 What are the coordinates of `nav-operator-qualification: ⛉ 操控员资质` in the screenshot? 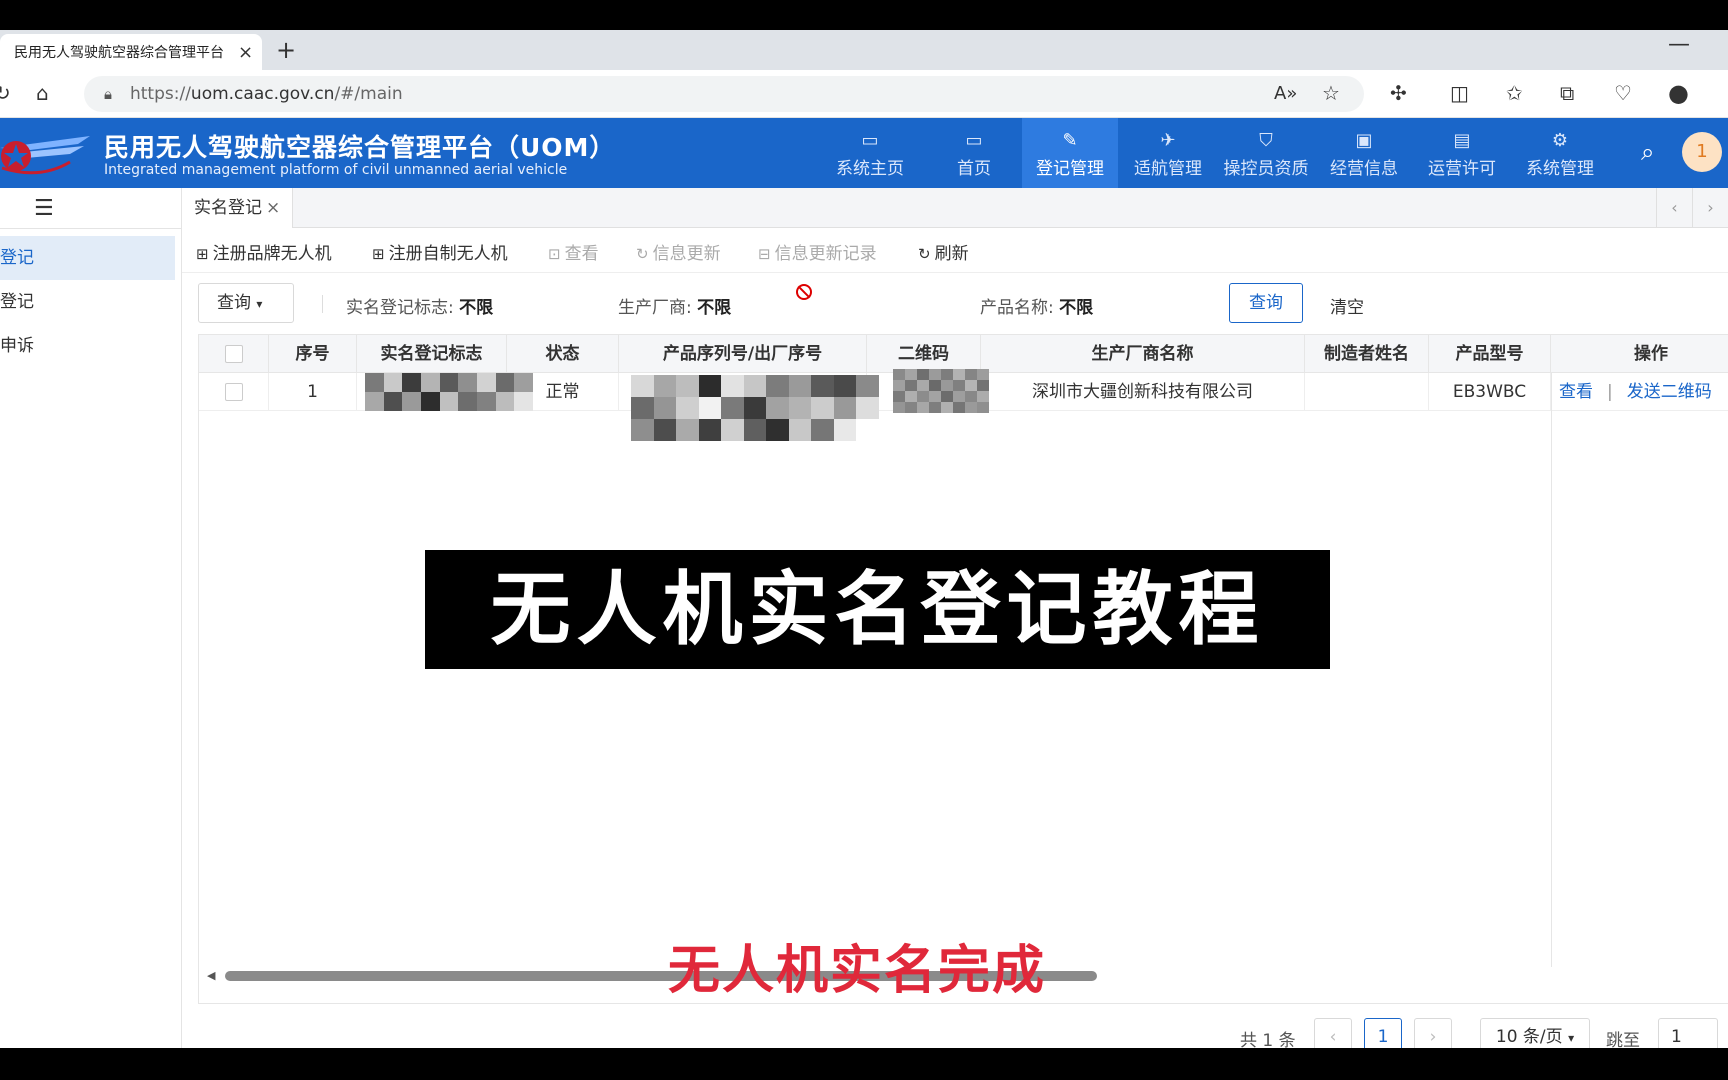 It's located at (1266, 153).